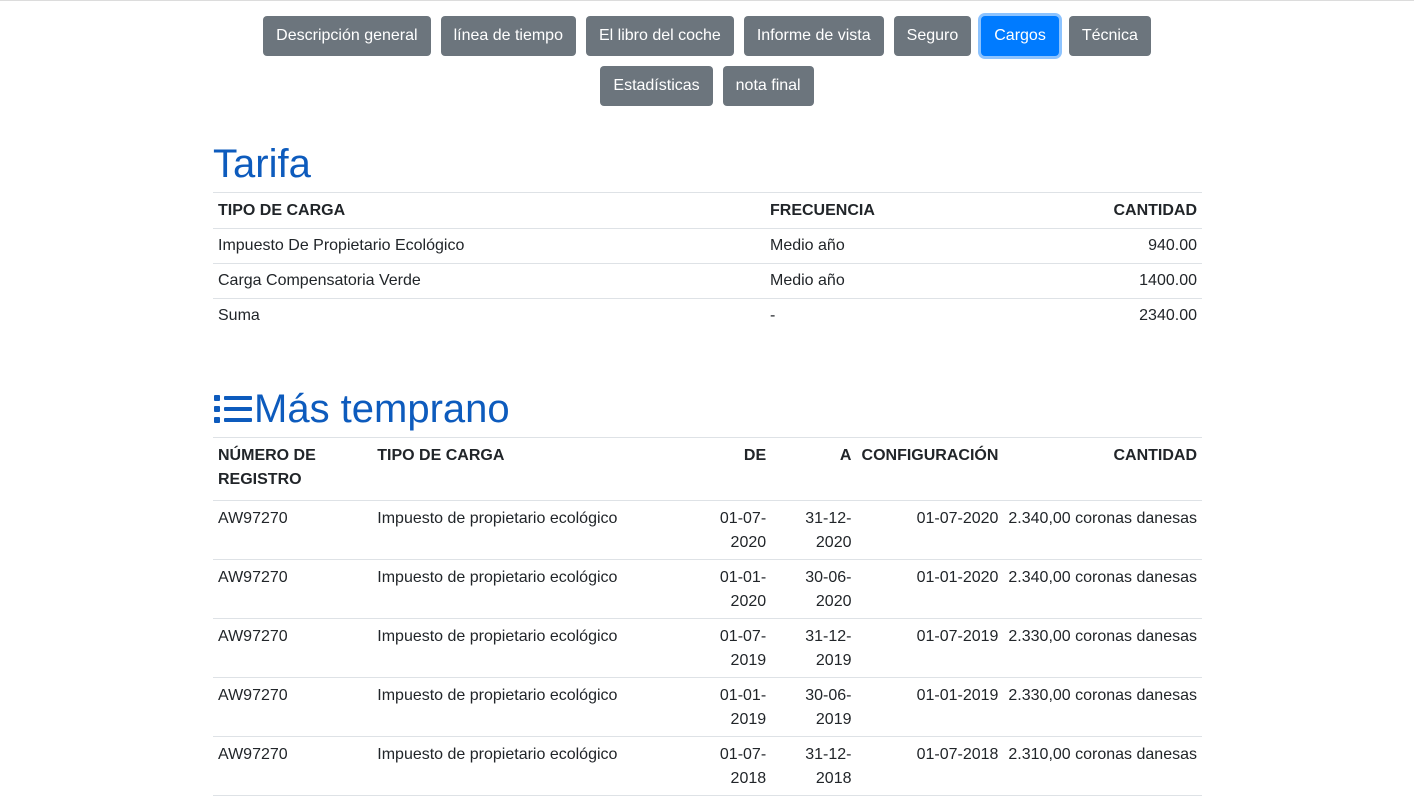 Image resolution: width=1414 pixels, height=796 pixels. Describe the element at coordinates (233, 409) in the screenshot. I see `list-icon` at that location.